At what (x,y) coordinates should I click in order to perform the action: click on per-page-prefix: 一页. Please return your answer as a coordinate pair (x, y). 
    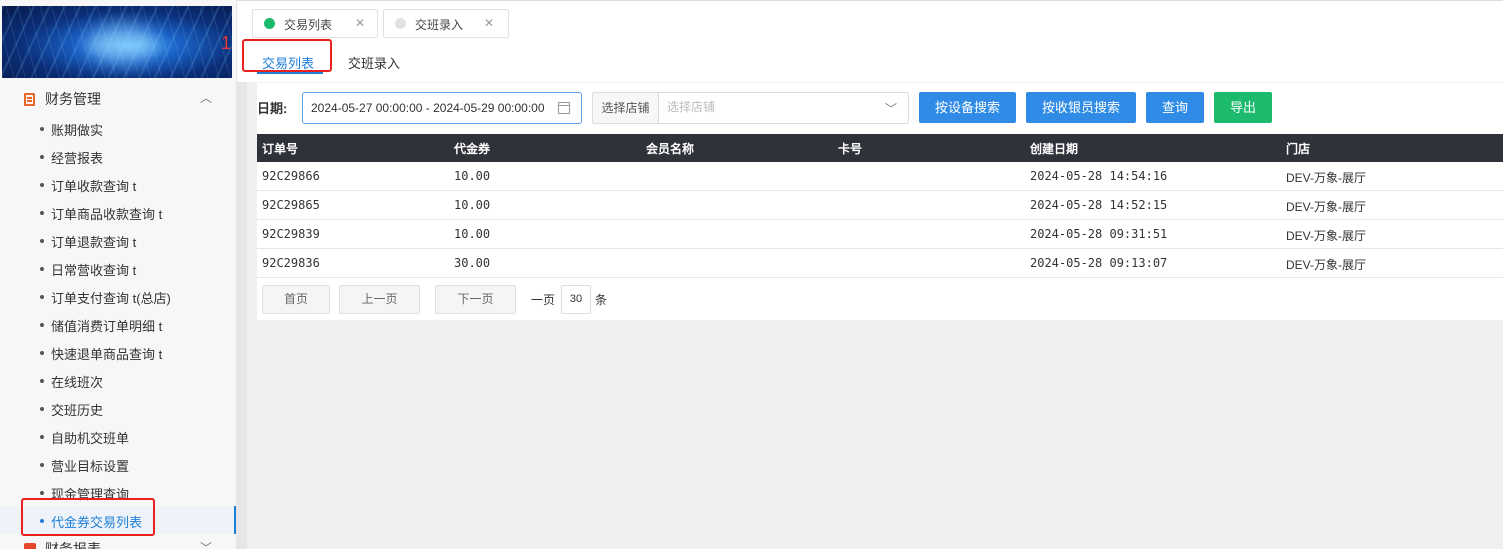
    Looking at the image, I should click on (543, 300).